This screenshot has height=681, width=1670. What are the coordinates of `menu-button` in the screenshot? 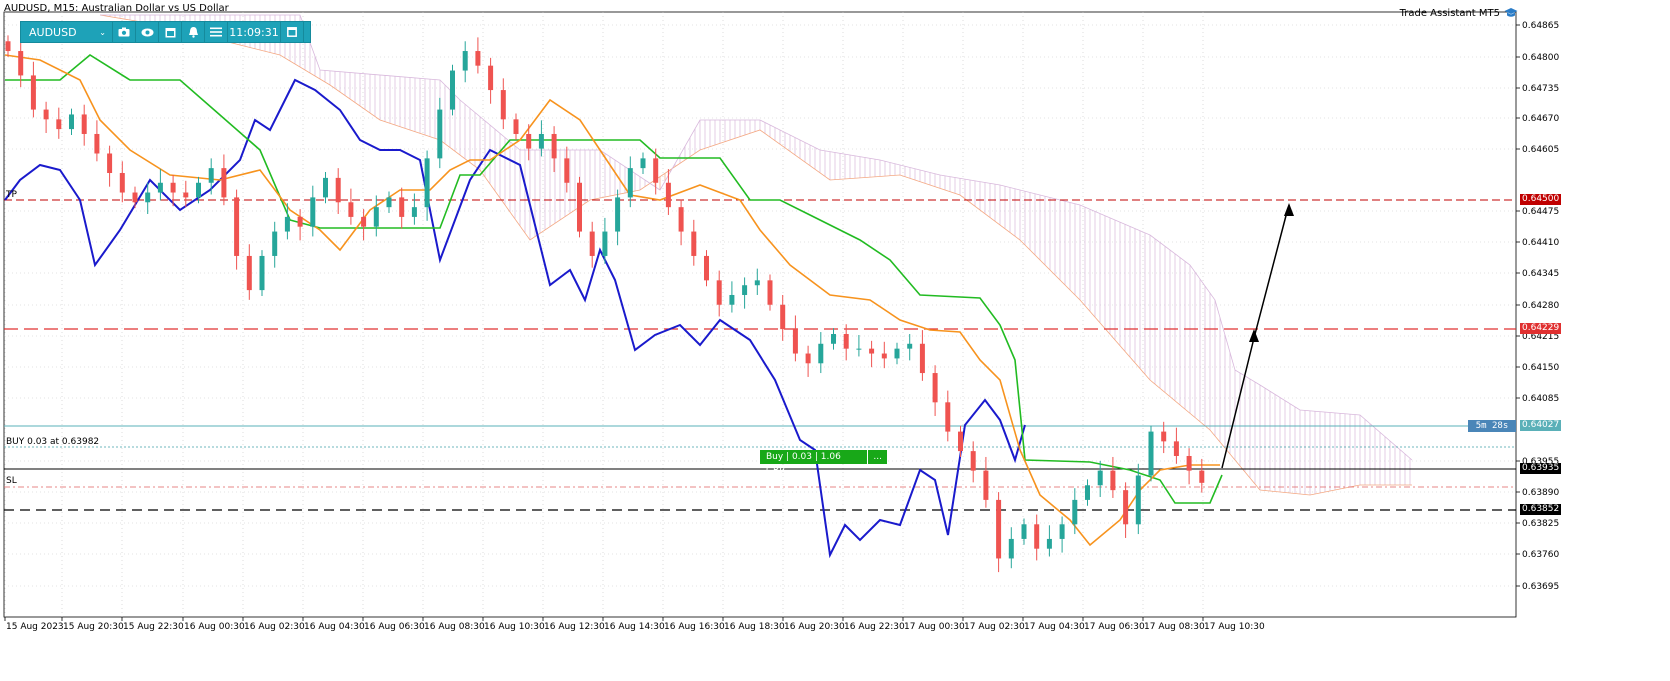 It's located at (216, 32).